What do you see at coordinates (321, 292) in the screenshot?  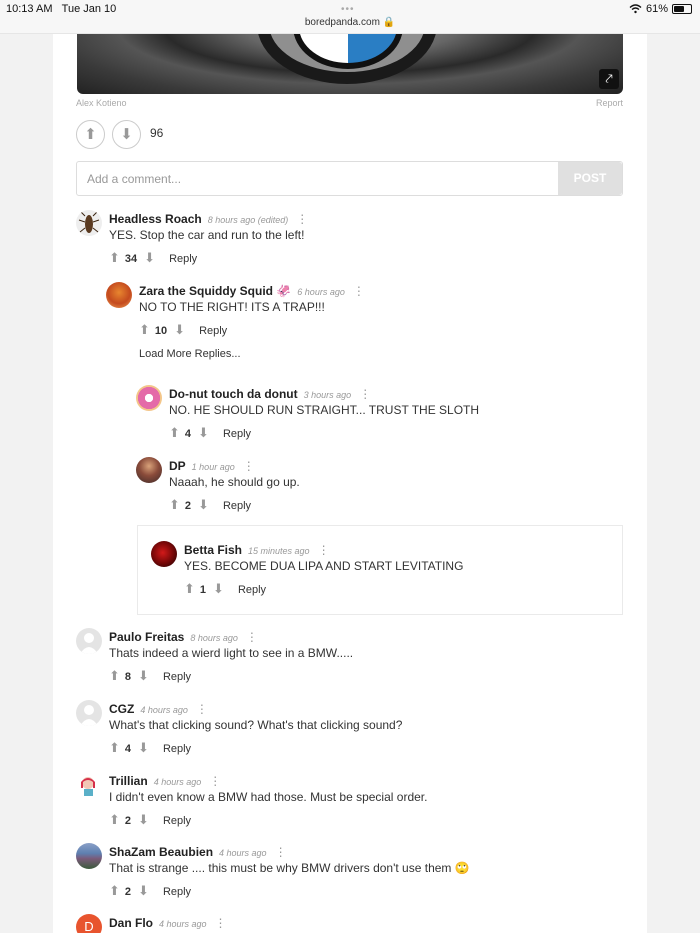 I see `comment-time: 6 hours ago` at bounding box center [321, 292].